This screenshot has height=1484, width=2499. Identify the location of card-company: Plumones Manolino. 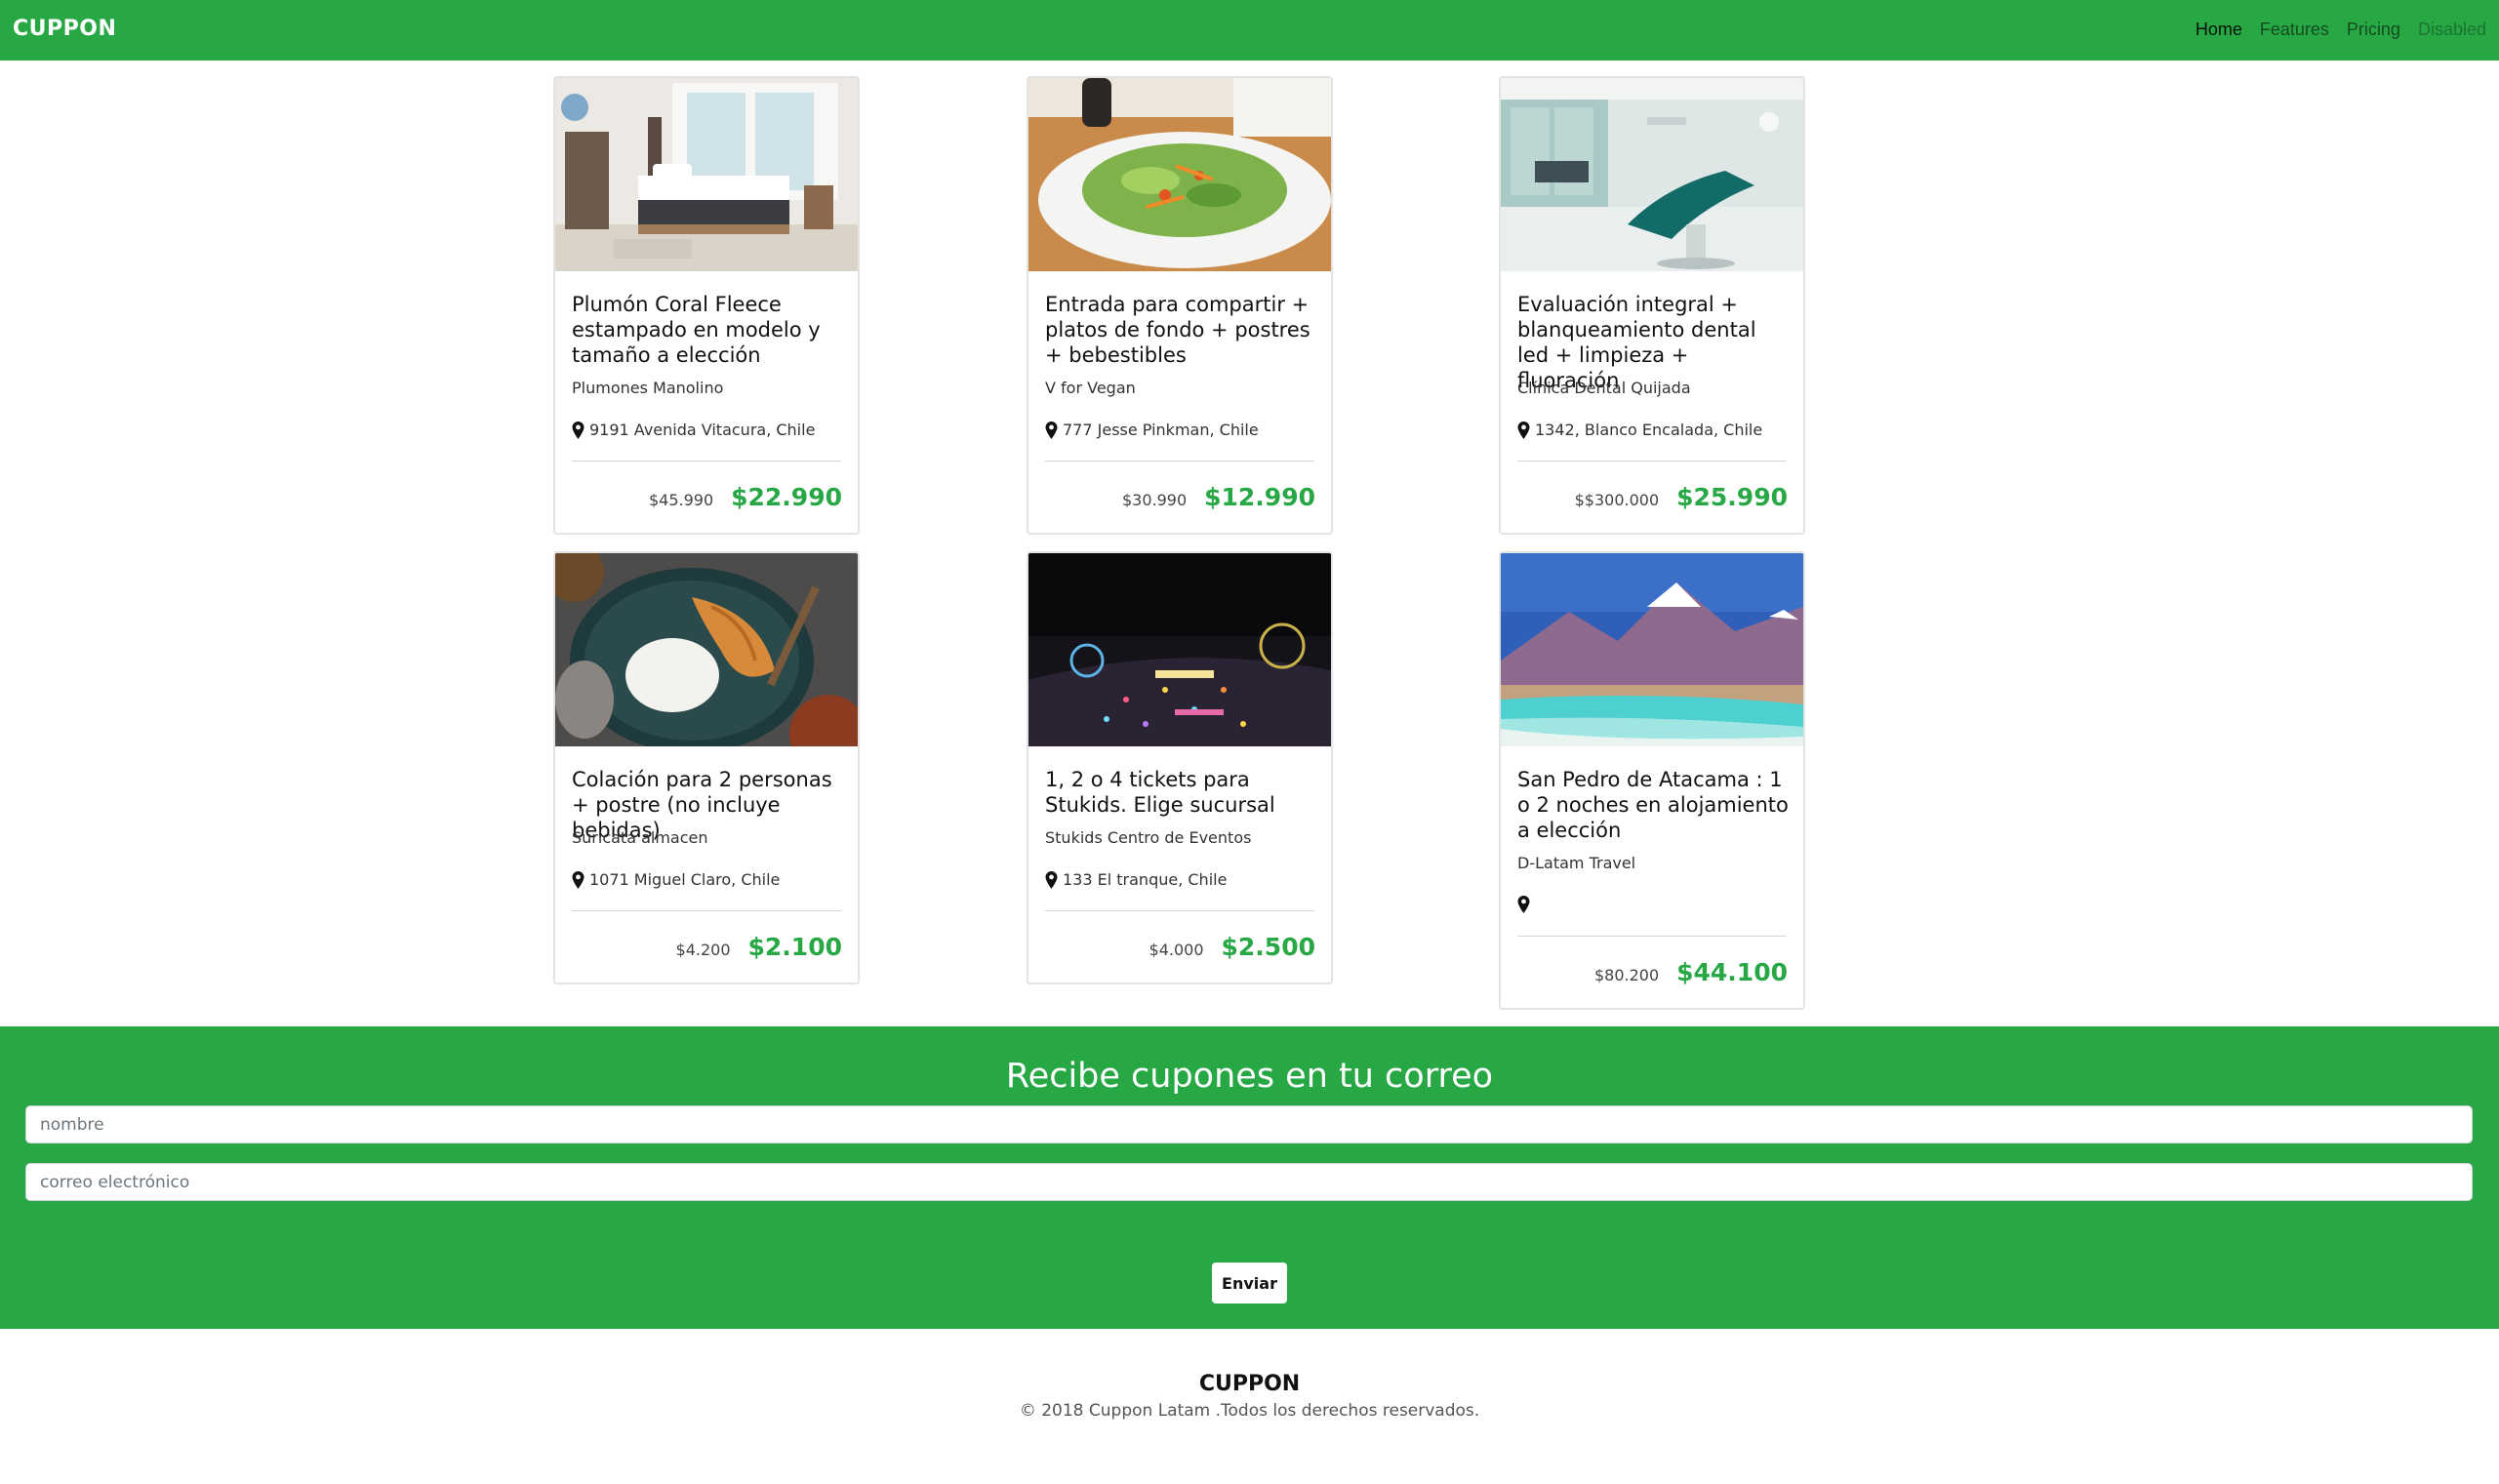
(648, 388).